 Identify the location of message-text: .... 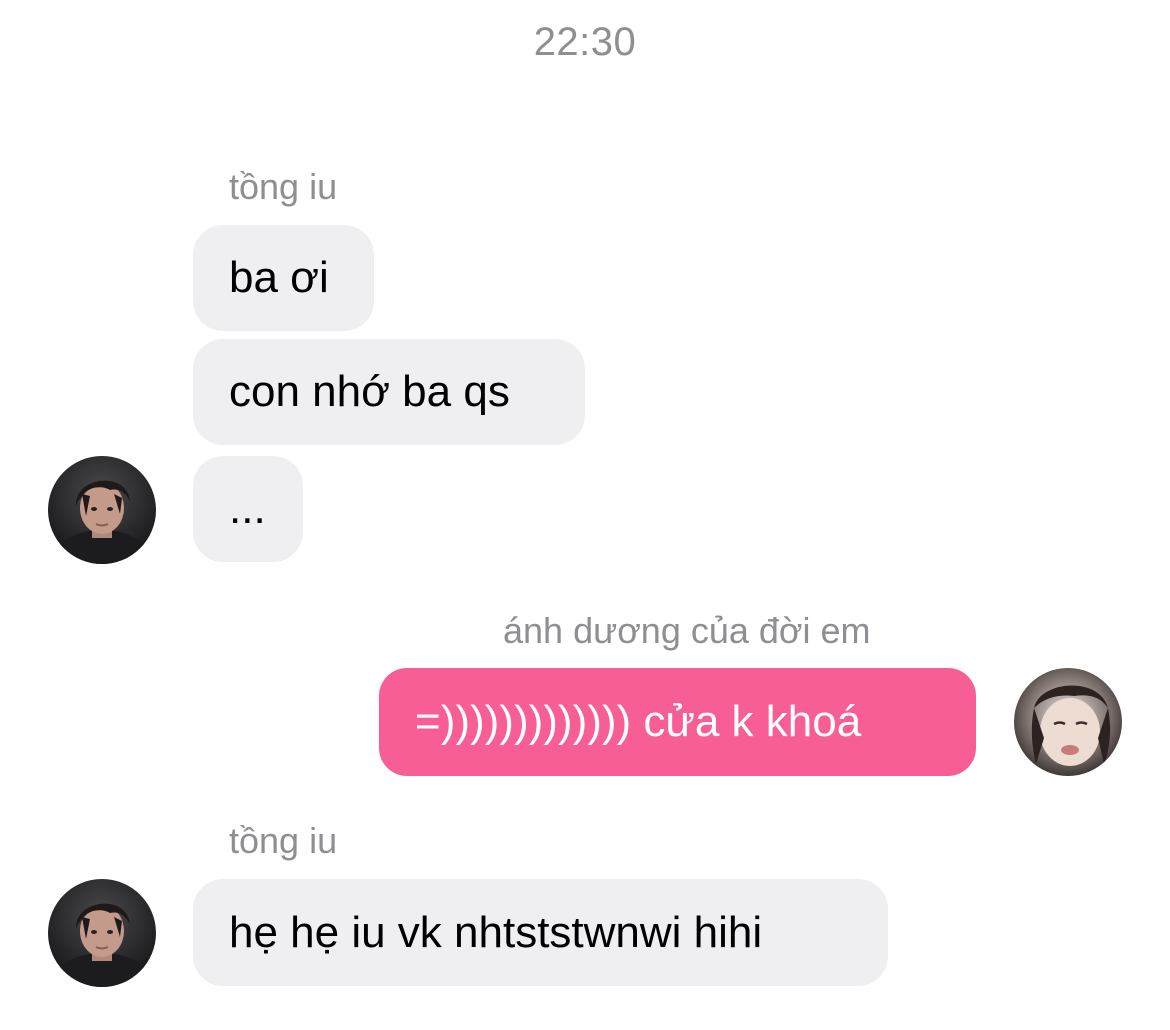
(247, 508).